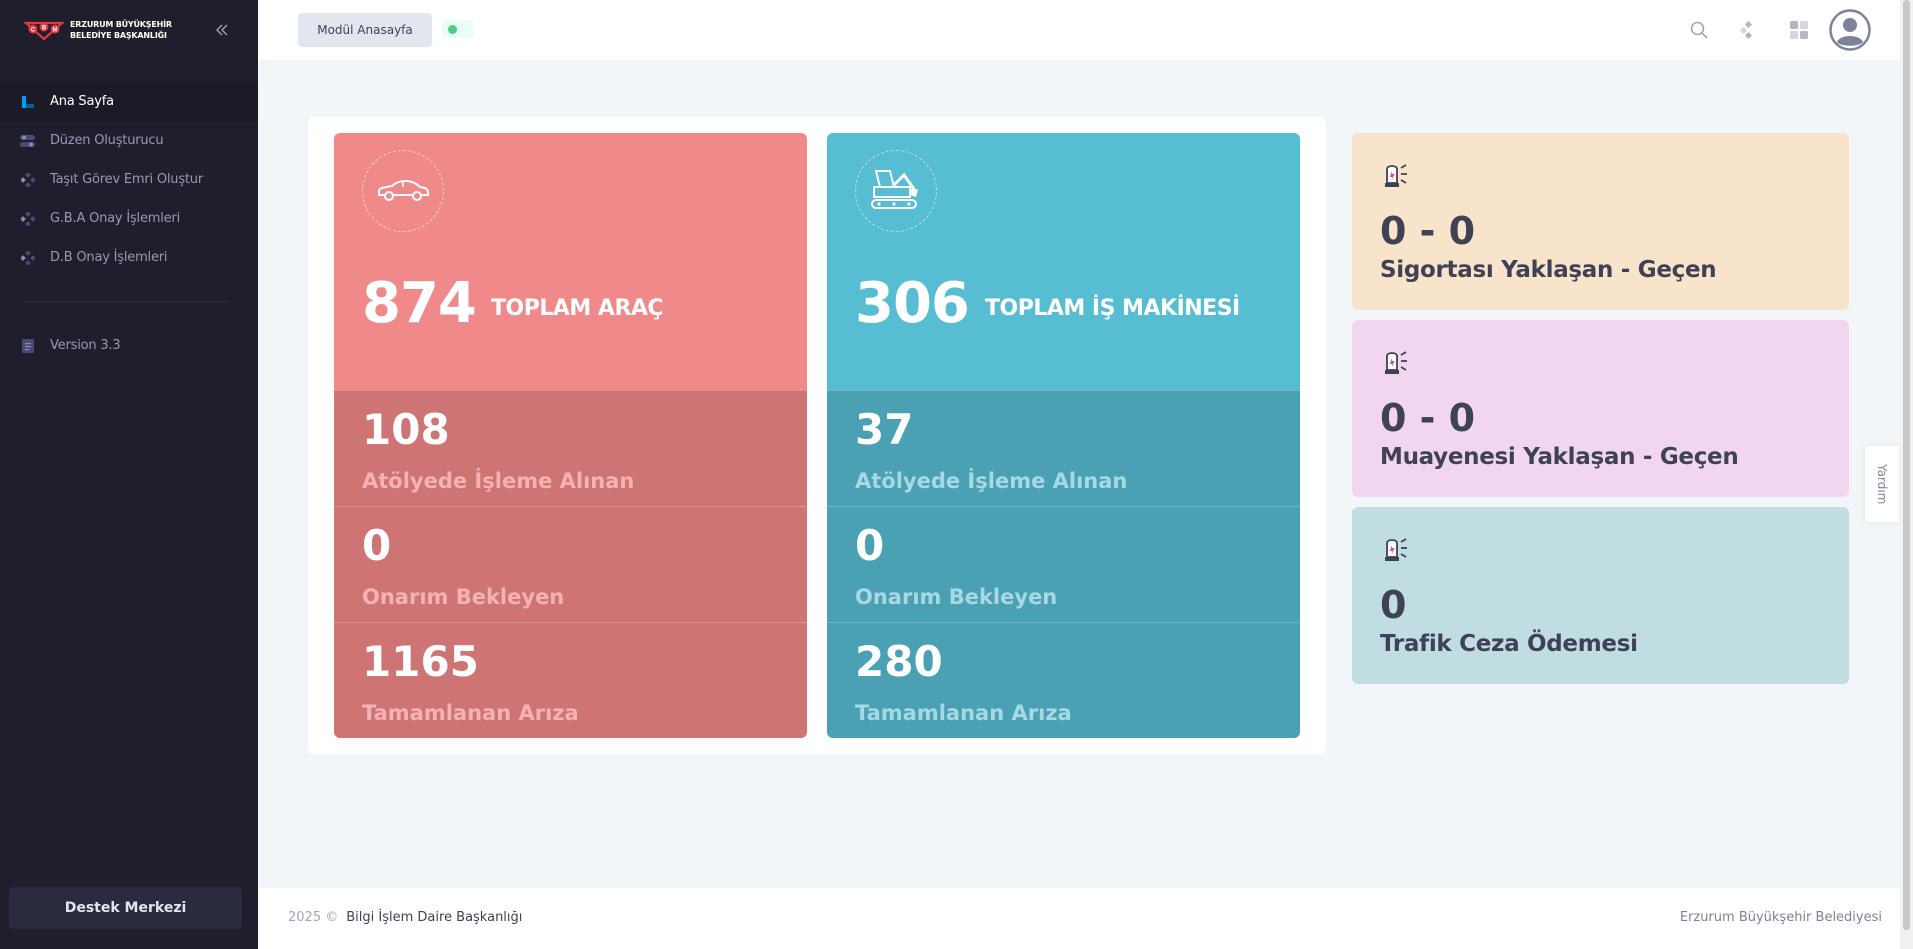  I want to click on quick-actions-button, so click(1748, 30).